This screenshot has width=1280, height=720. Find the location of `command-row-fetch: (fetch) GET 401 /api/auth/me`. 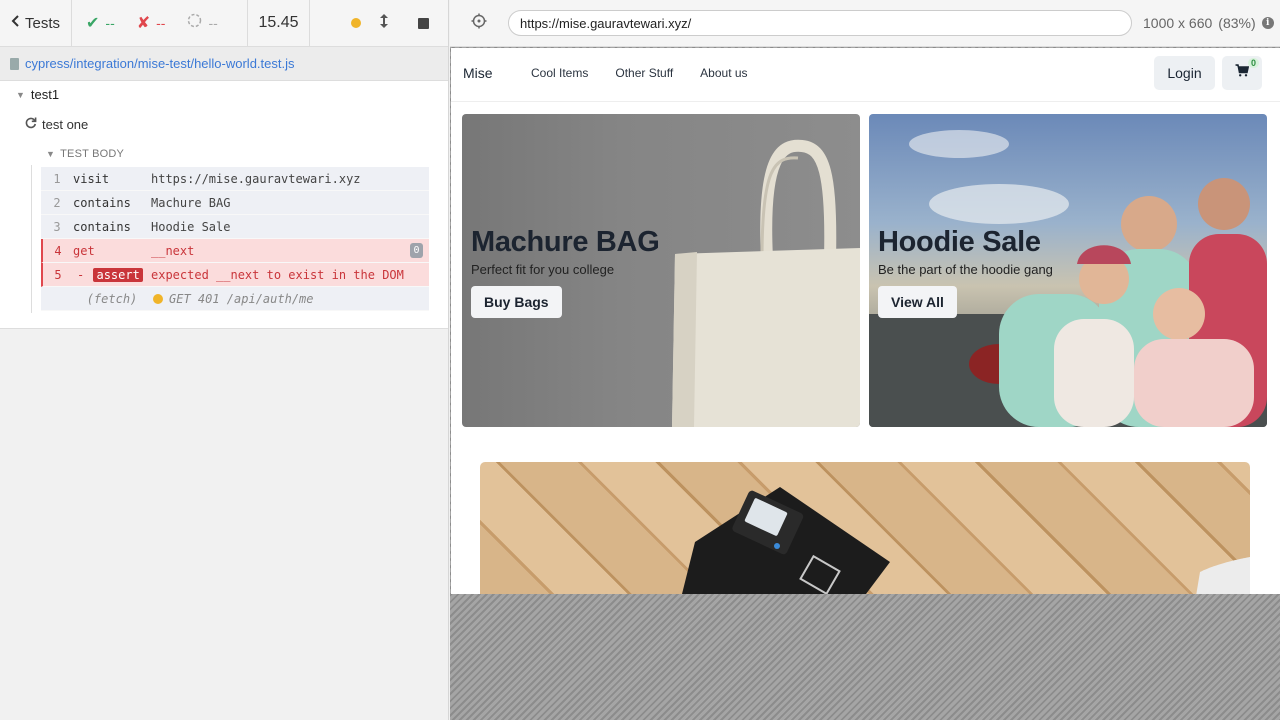

command-row-fetch: (fetch) GET 401 /api/auth/me is located at coordinates (235, 299).